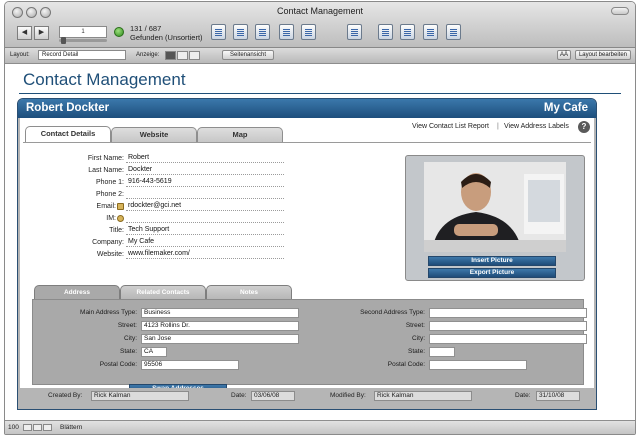  What do you see at coordinates (83, 32) in the screenshot?
I see `record-number-input: 1` at bounding box center [83, 32].